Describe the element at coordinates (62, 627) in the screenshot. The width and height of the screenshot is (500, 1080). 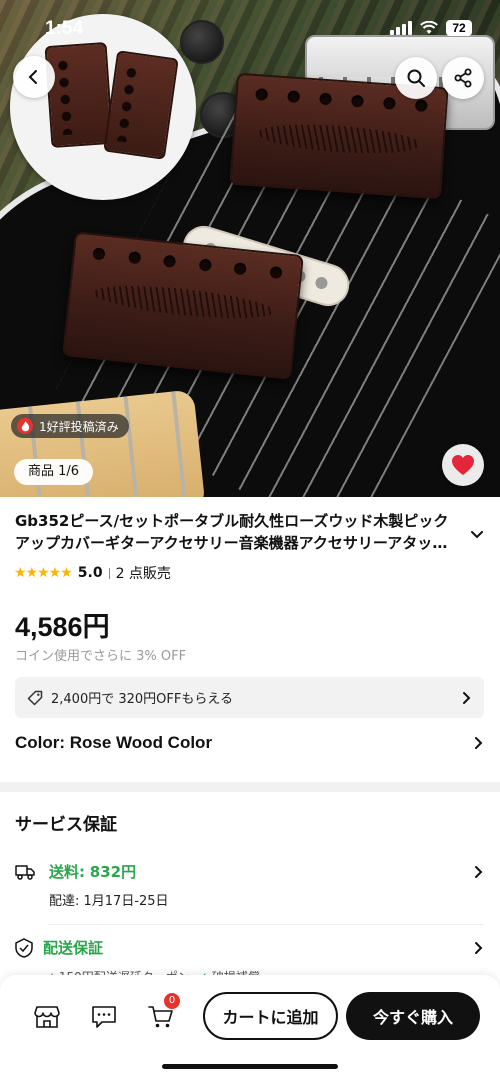
I see `price: 4,586円` at that location.